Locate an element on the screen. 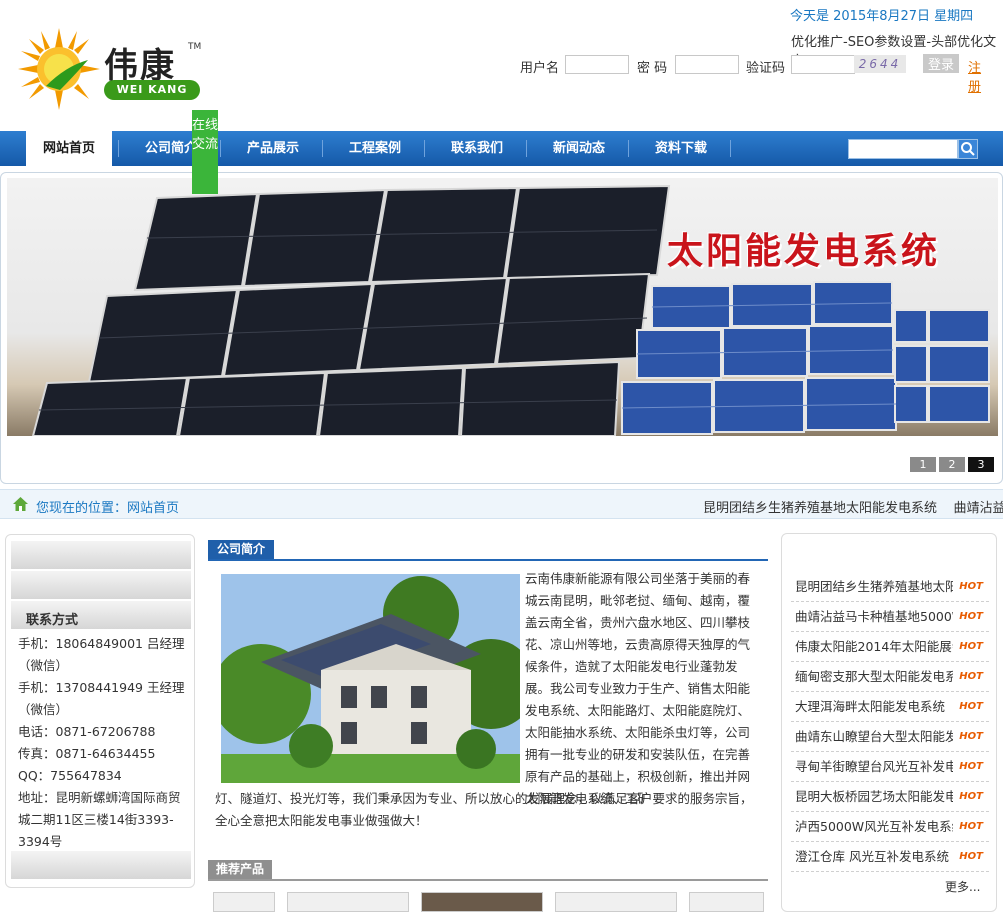 This screenshot has height=912, width=1003. slide-dot-2: 2 is located at coordinates (952, 464).